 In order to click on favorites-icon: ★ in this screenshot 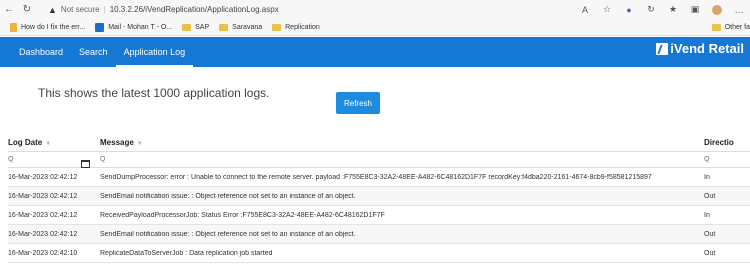, I will do `click(673, 9)`.